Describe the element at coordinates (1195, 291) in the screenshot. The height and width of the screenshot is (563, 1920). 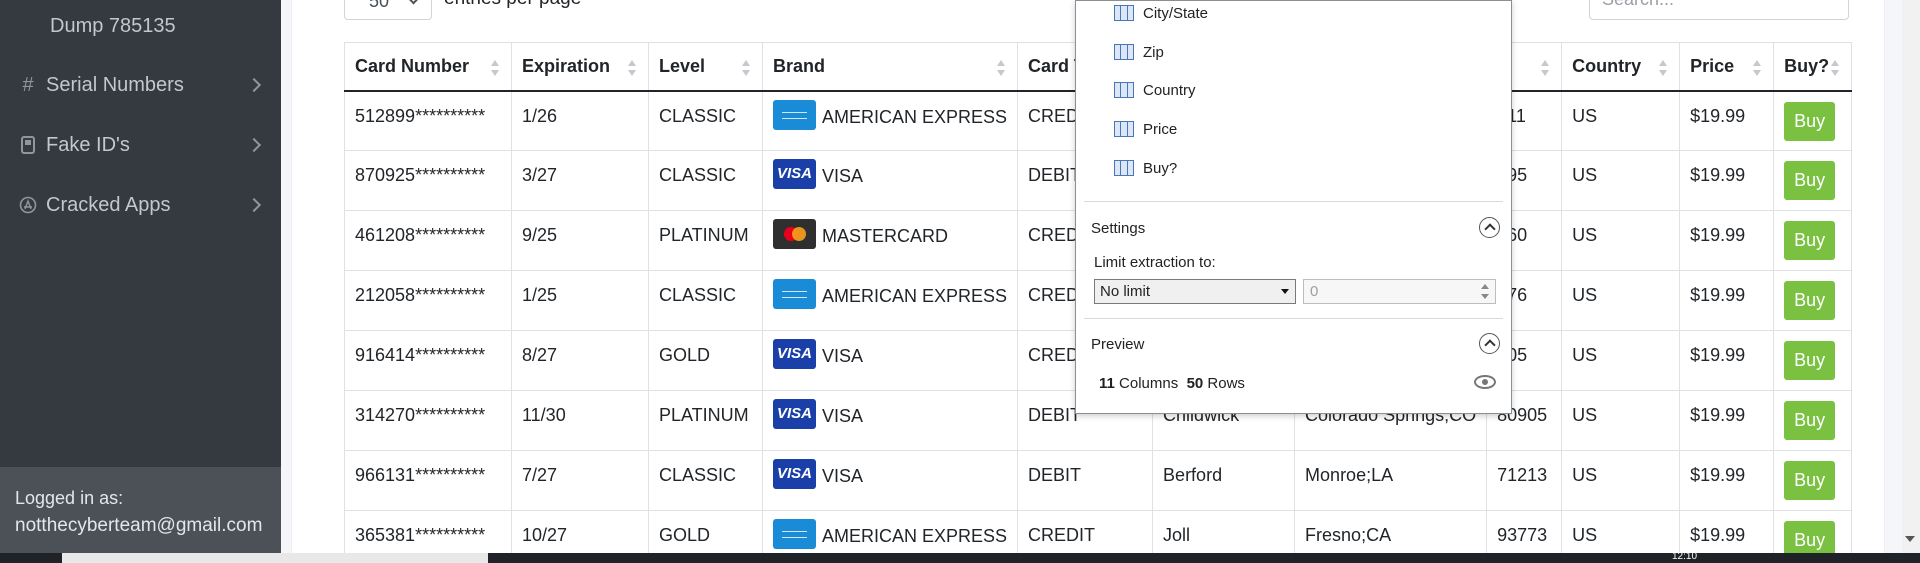
I see `limit-extraction-select: No limit` at that location.